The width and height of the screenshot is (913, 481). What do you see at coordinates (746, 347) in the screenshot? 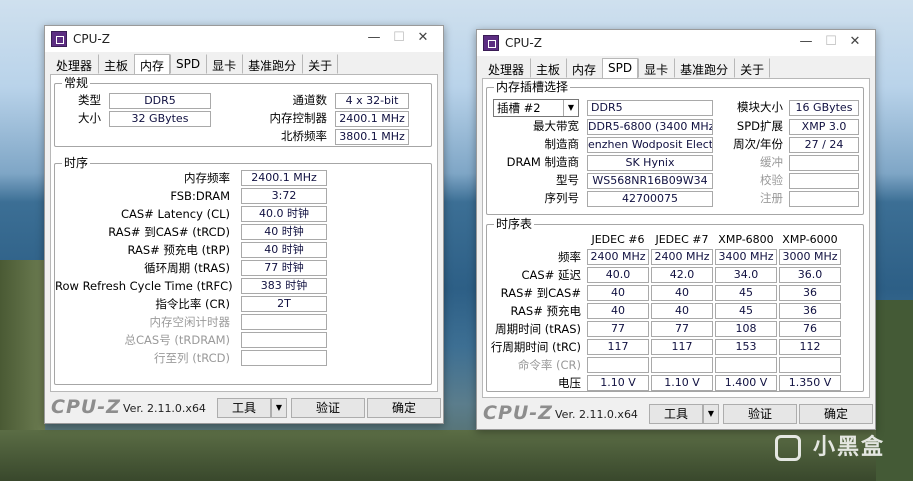
I see `table-cell: 153` at bounding box center [746, 347].